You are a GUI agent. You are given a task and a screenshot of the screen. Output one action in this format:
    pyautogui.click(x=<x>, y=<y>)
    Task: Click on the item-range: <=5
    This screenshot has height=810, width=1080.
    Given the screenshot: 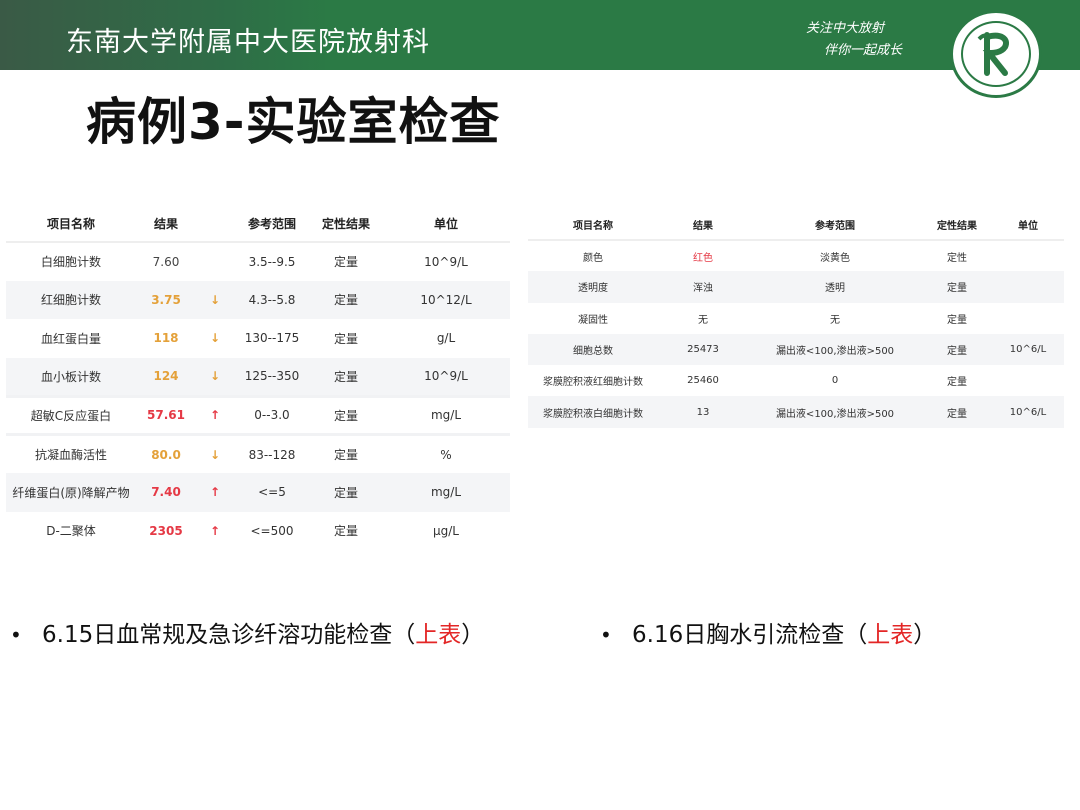 What is the action you would take?
    pyautogui.click(x=272, y=492)
    